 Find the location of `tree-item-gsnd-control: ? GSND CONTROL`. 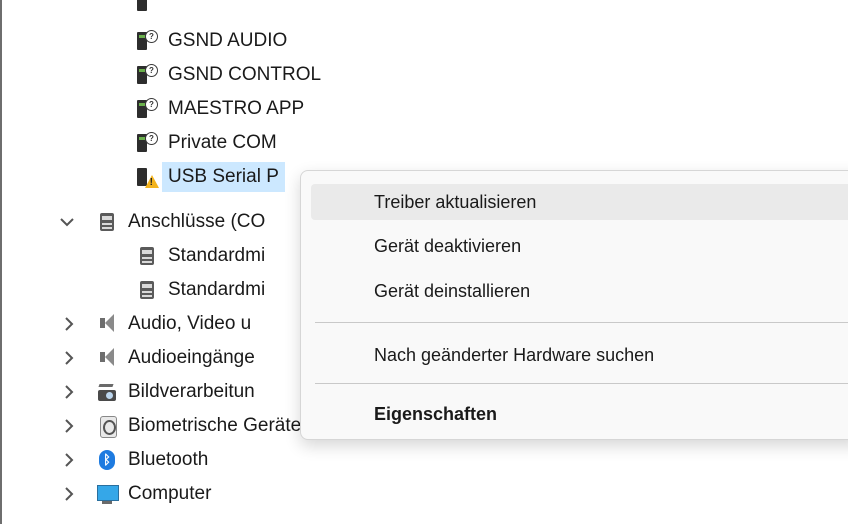

tree-item-gsnd-control: ? GSND CONTROL is located at coordinates (228, 75).